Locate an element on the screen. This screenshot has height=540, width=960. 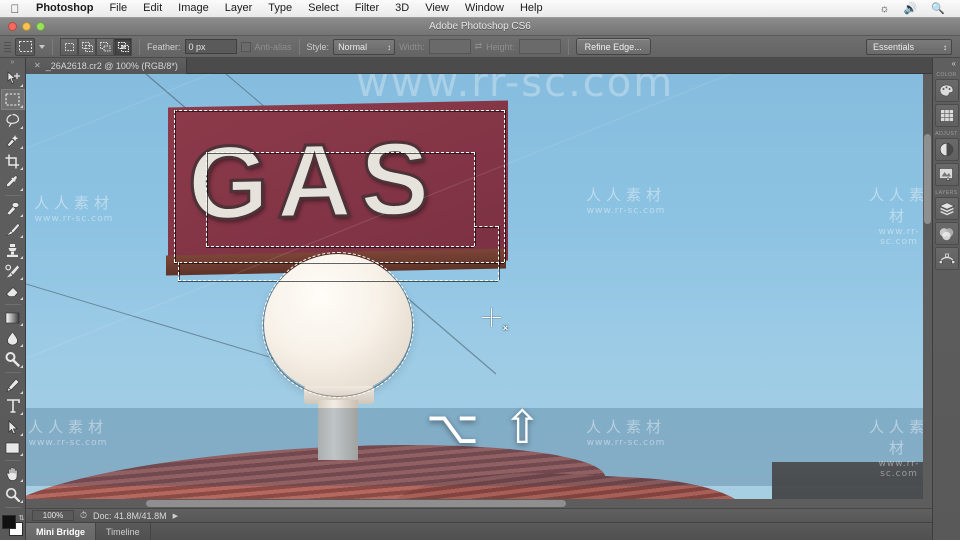
tool-preset-chevron-down-icon is located at coordinates (42, 46).